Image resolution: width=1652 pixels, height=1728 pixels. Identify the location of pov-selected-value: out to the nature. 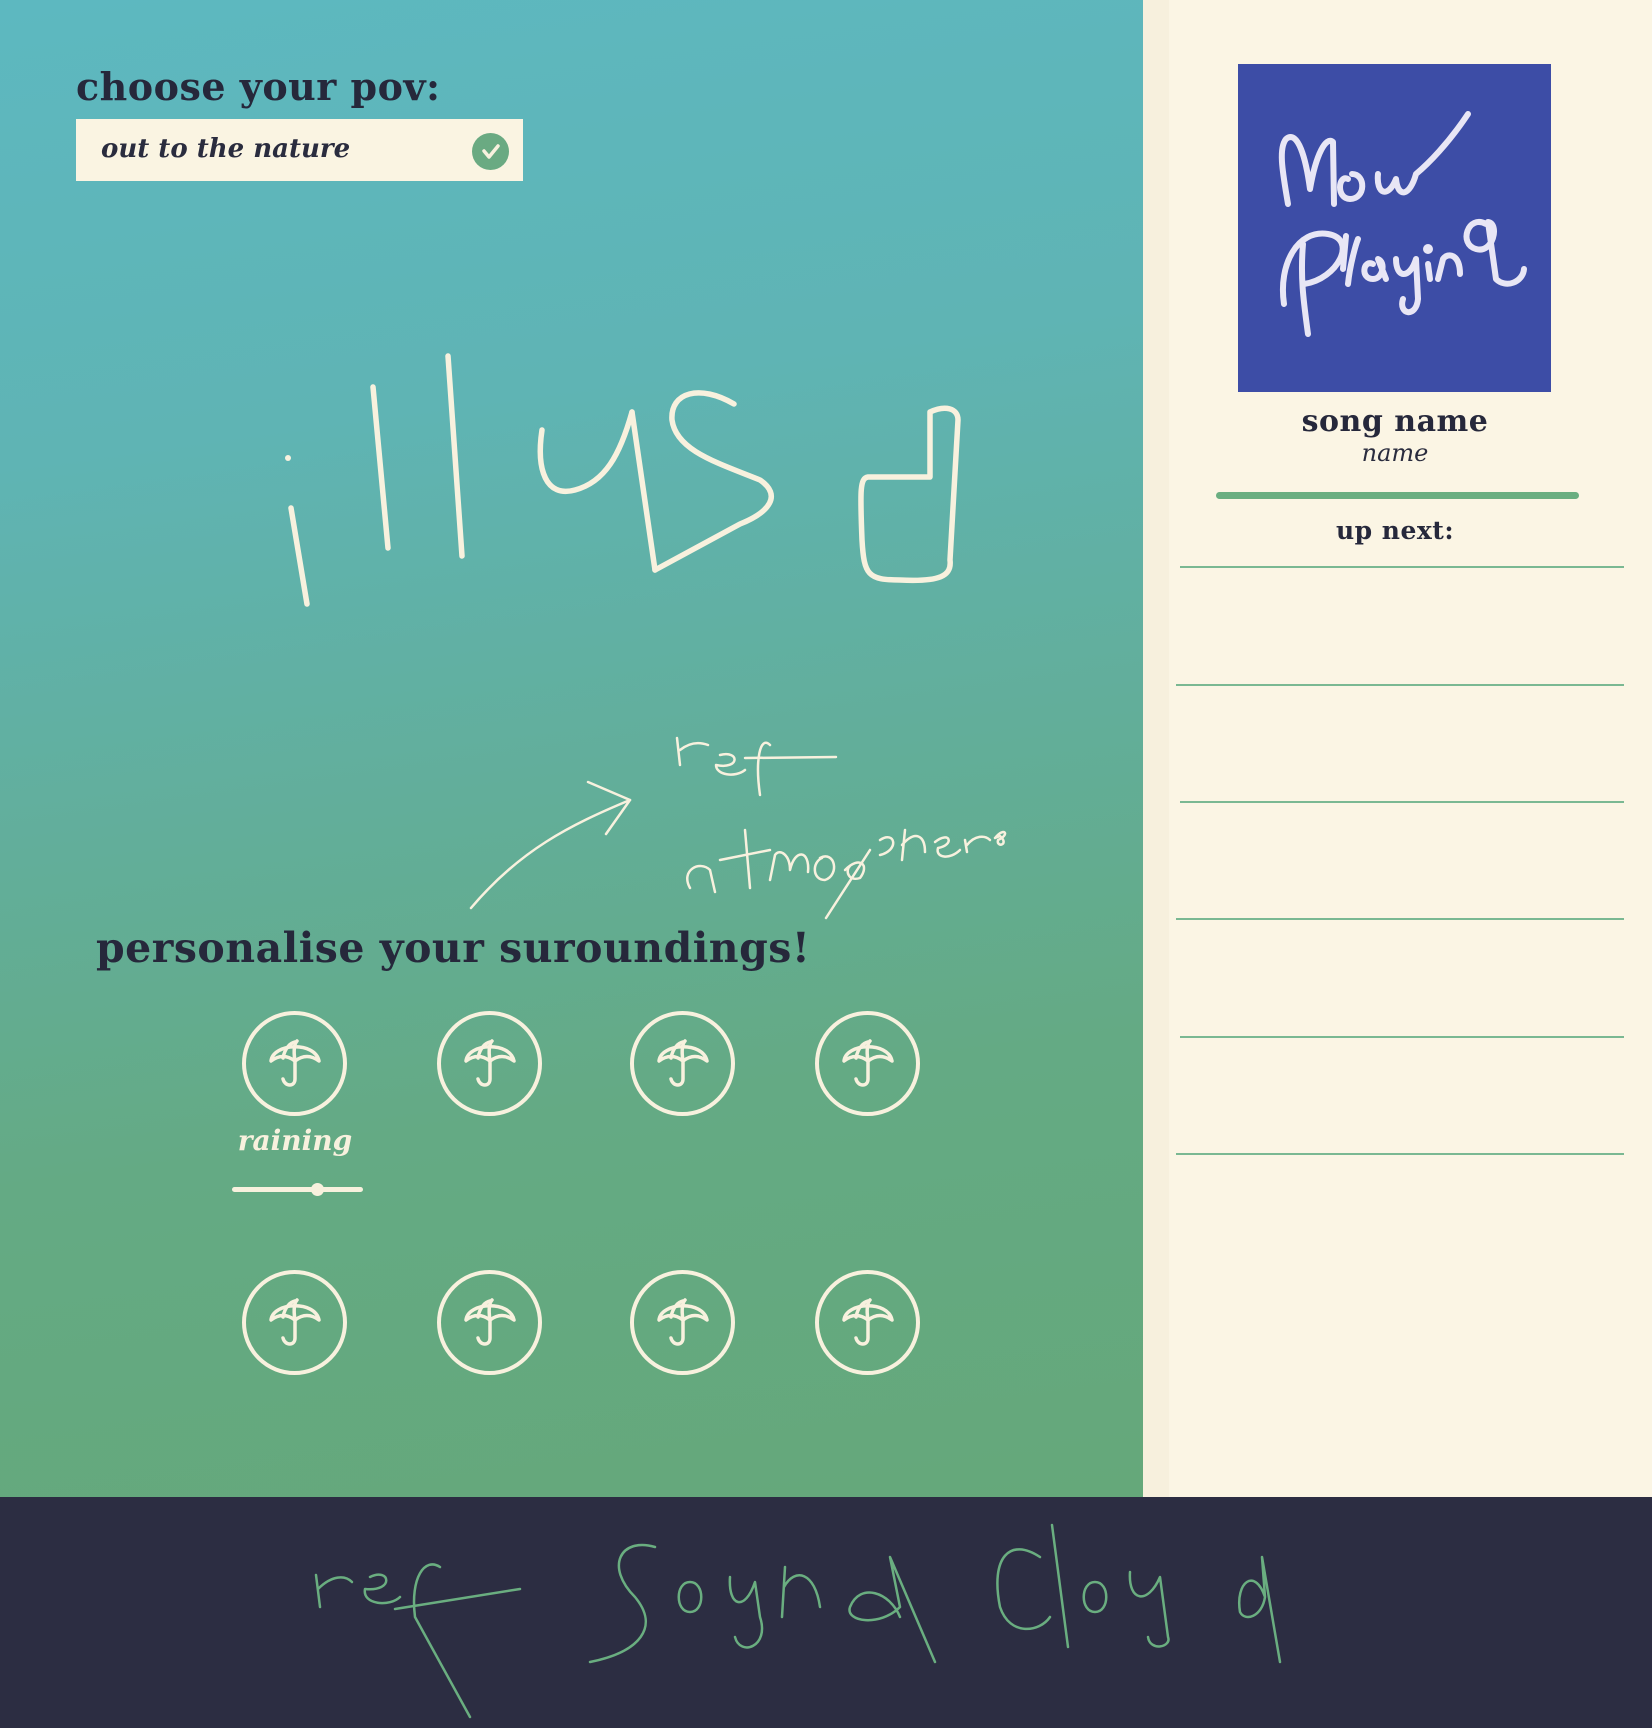
(226, 149).